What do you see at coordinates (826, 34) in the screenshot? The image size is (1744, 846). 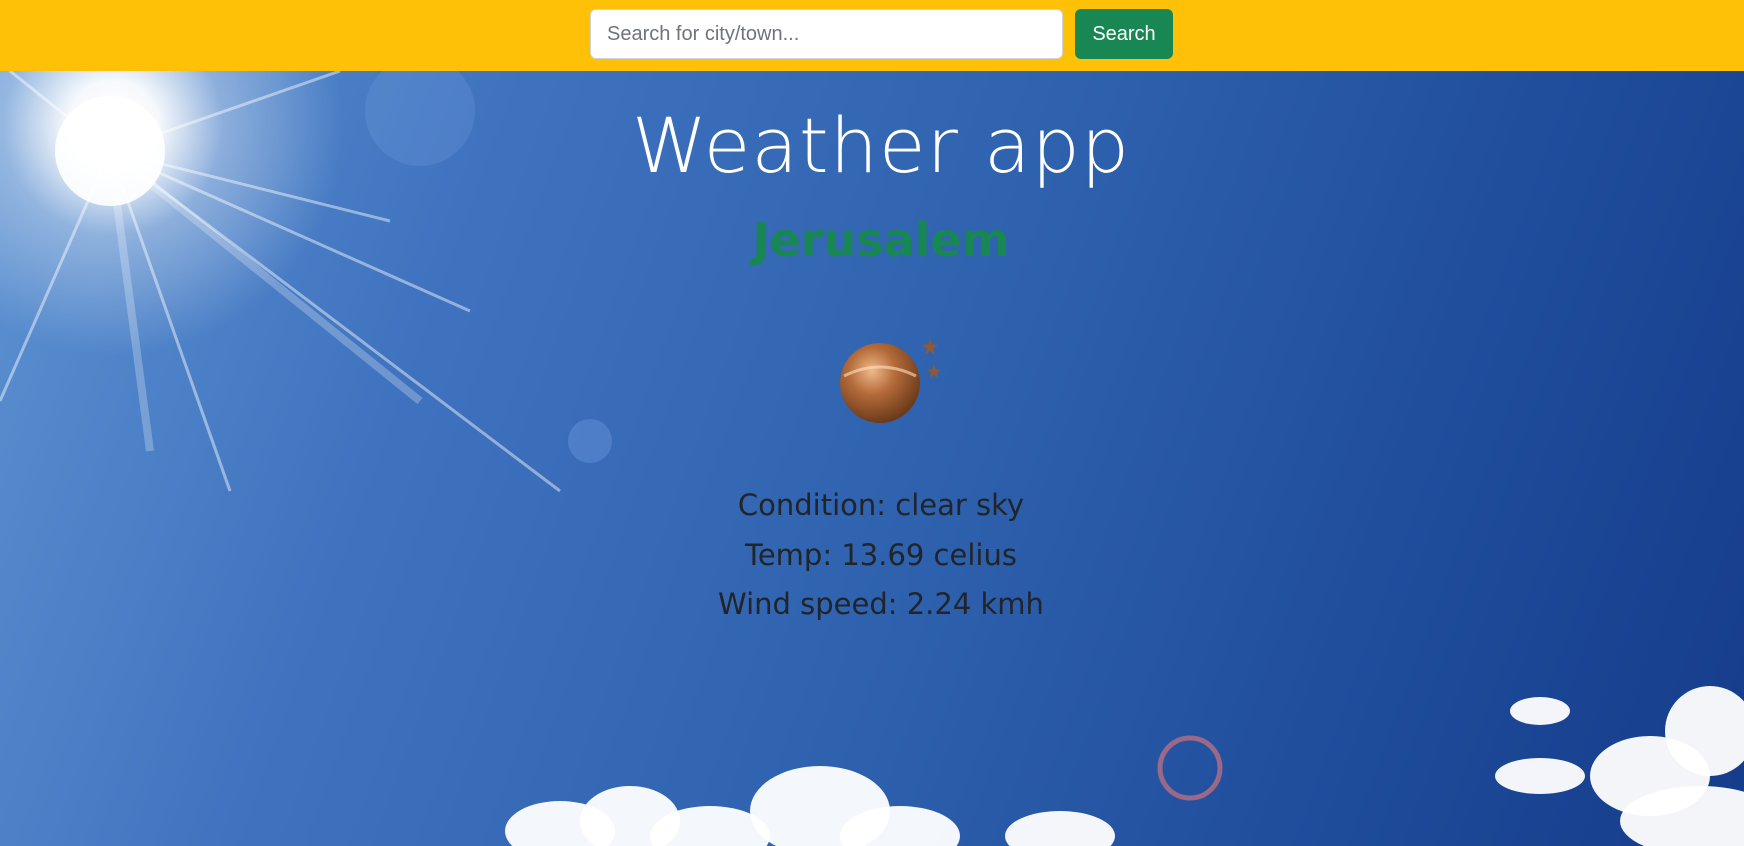 I see `search-input` at bounding box center [826, 34].